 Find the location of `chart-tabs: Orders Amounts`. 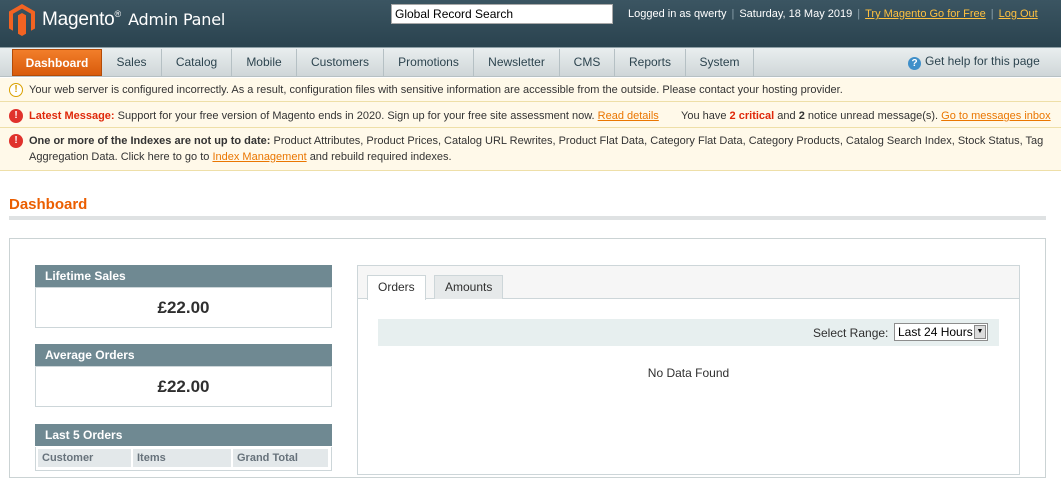

chart-tabs: Orders Amounts is located at coordinates (688, 283).